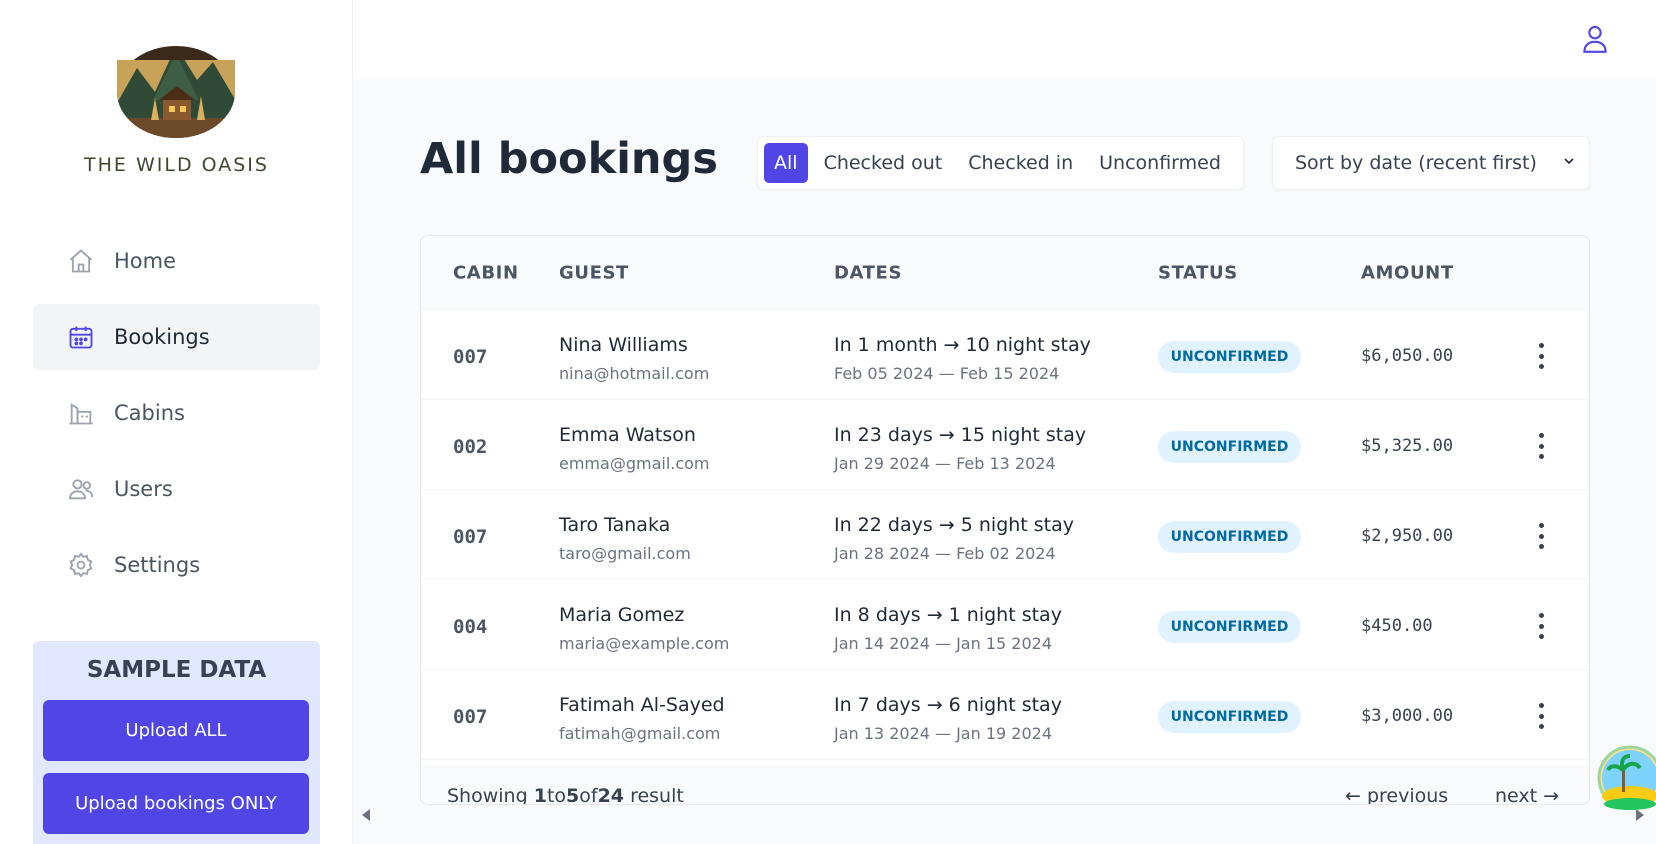 The image size is (1656, 844). Describe the element at coordinates (81, 565) in the screenshot. I see `gear-icon` at that location.